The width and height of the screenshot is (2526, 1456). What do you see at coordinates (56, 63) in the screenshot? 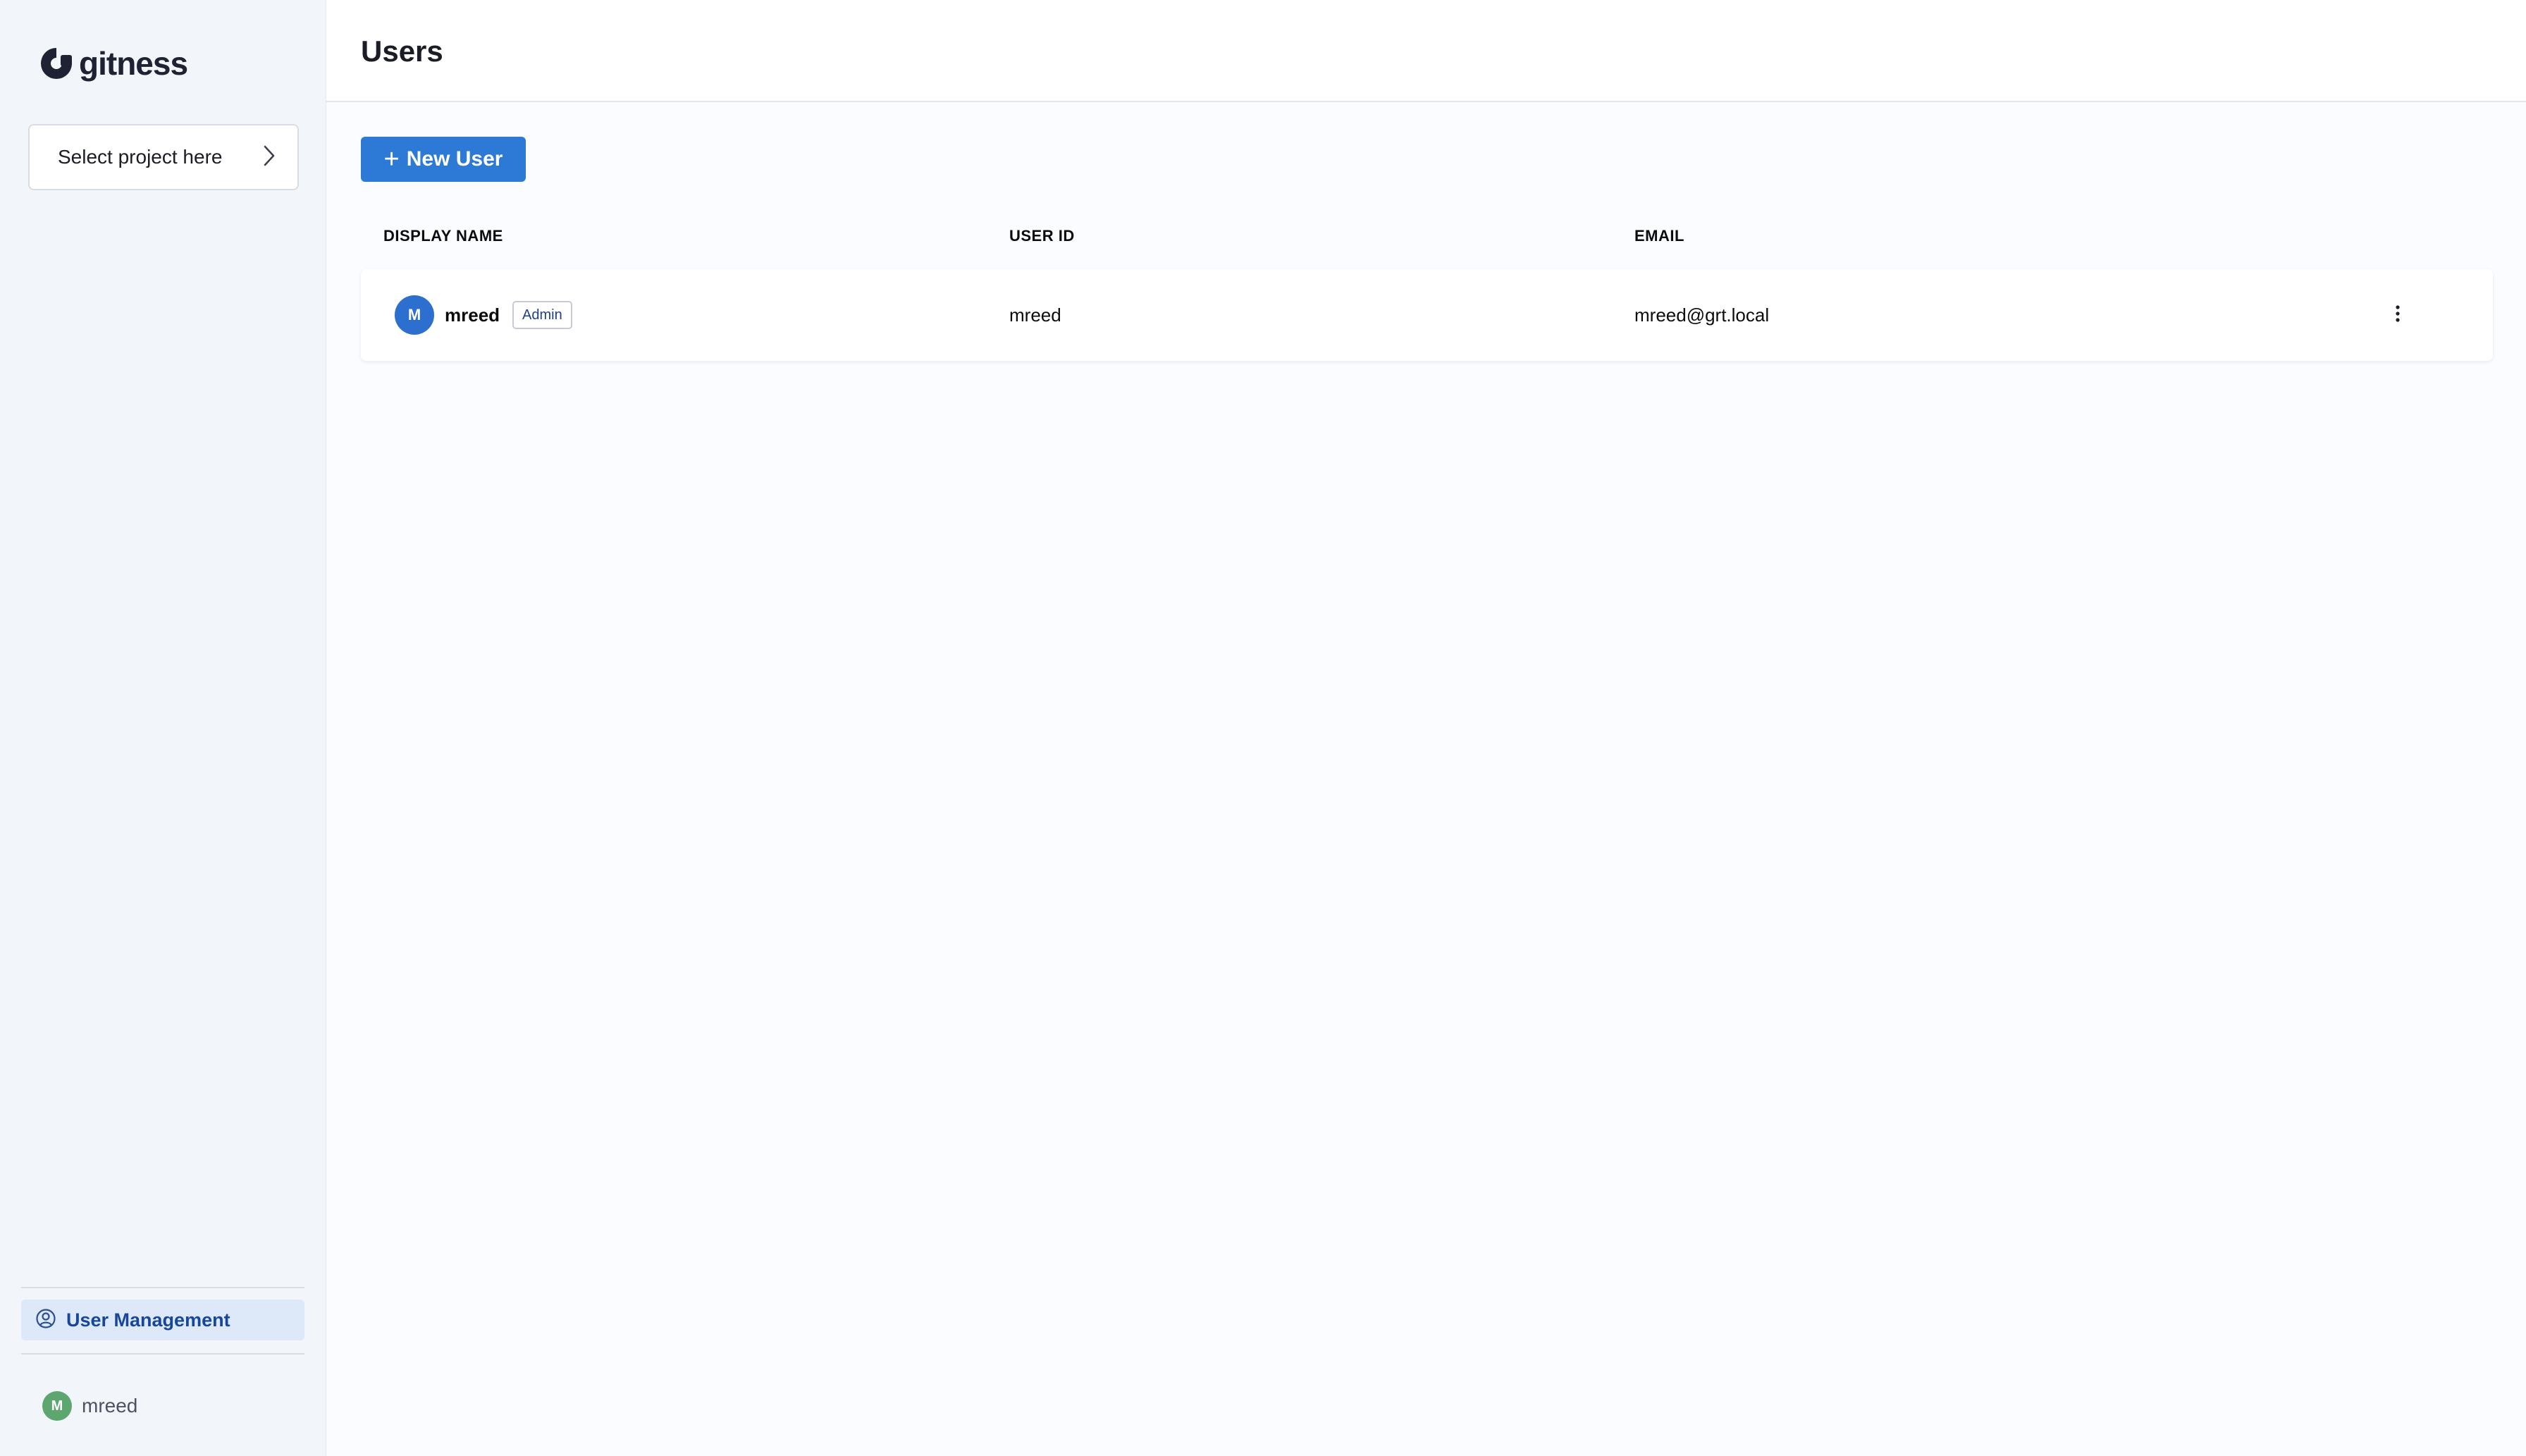
I see `gitness-logo-icon` at bounding box center [56, 63].